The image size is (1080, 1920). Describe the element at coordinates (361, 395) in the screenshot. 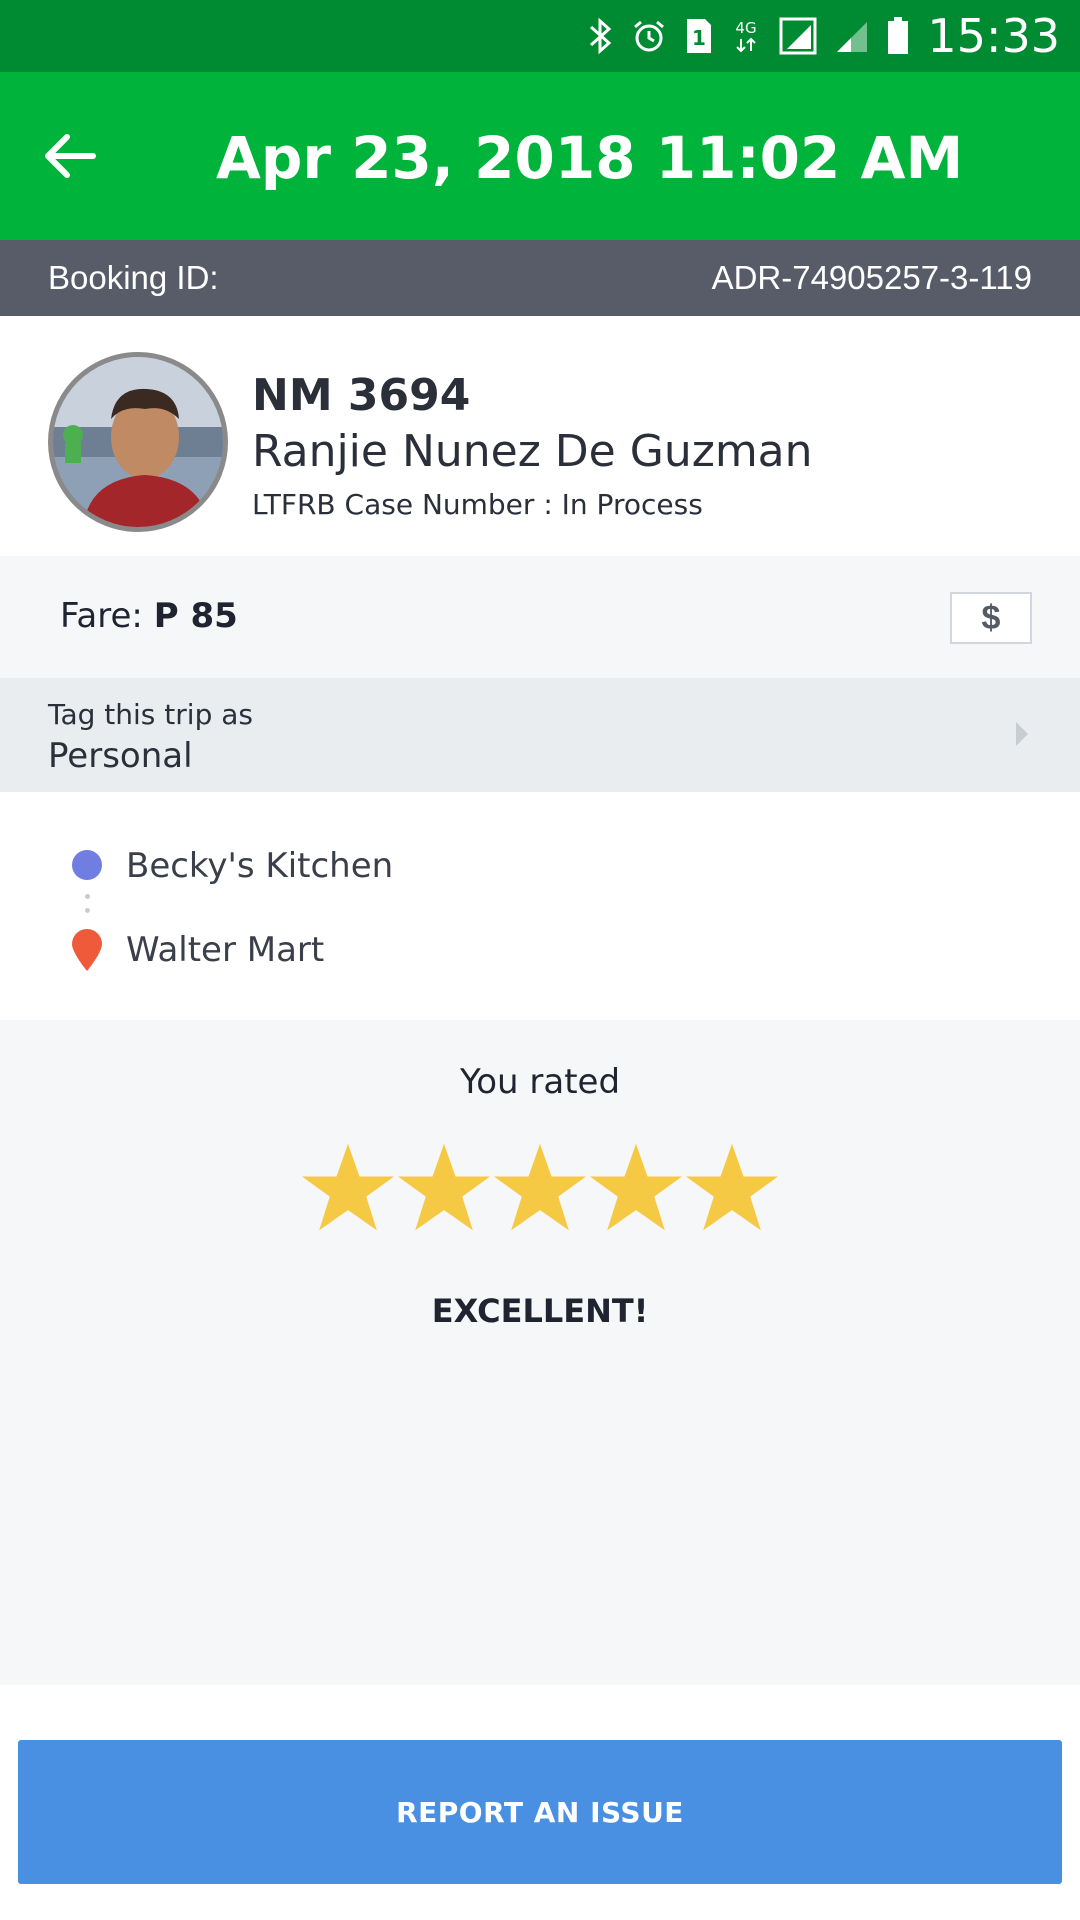

I see `vehicle-plate: NM 3694` at that location.